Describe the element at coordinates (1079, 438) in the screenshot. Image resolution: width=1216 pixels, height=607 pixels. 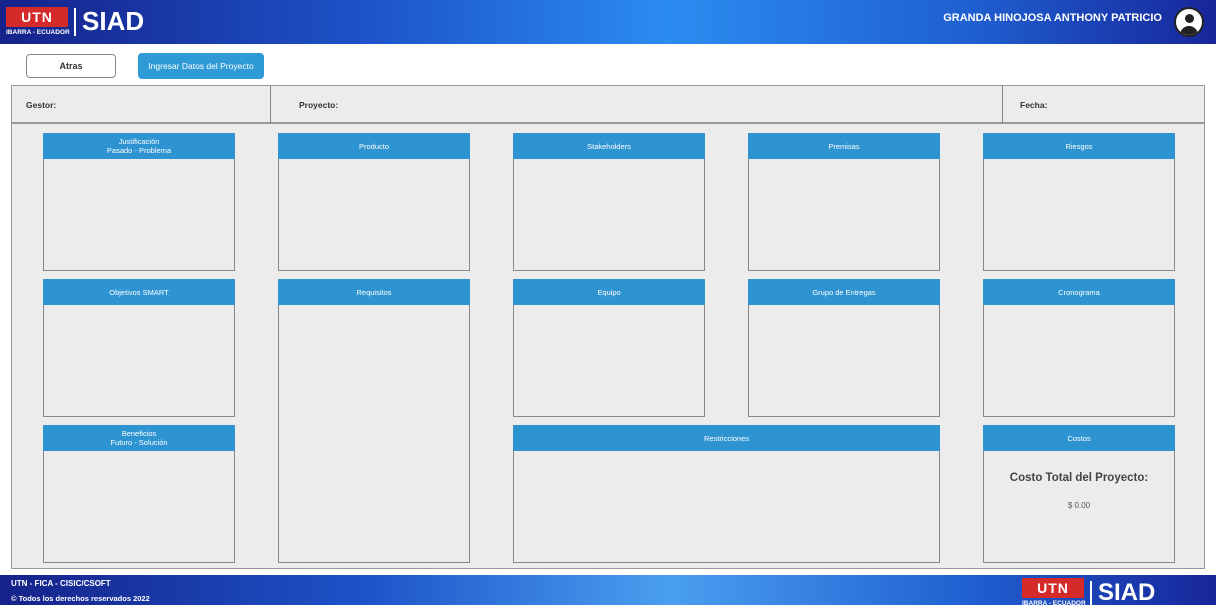
I see `card-title: Costos` at that location.